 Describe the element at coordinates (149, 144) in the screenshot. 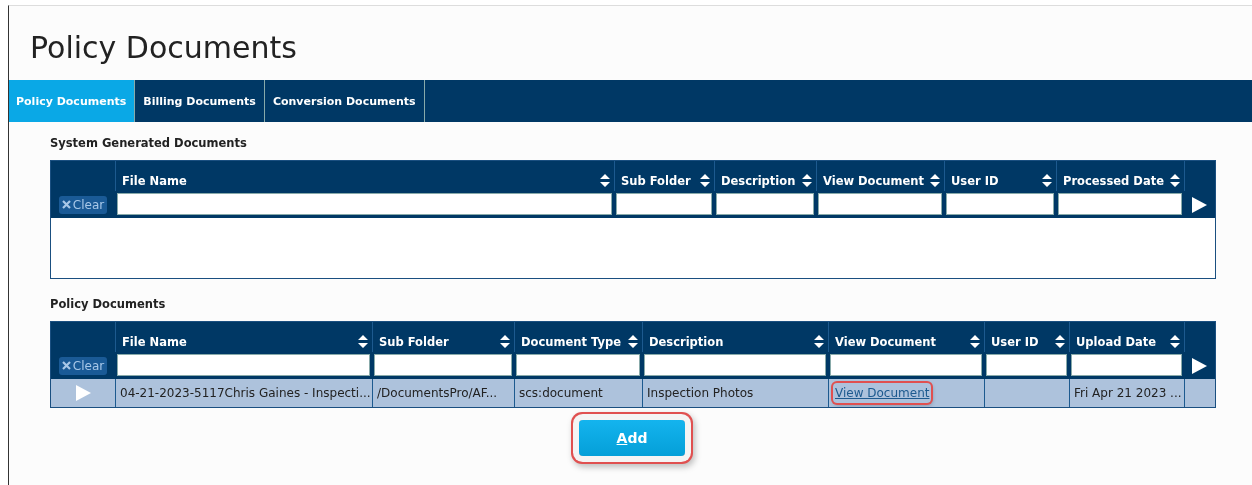

I see `section-heading: System Generated Documents` at that location.